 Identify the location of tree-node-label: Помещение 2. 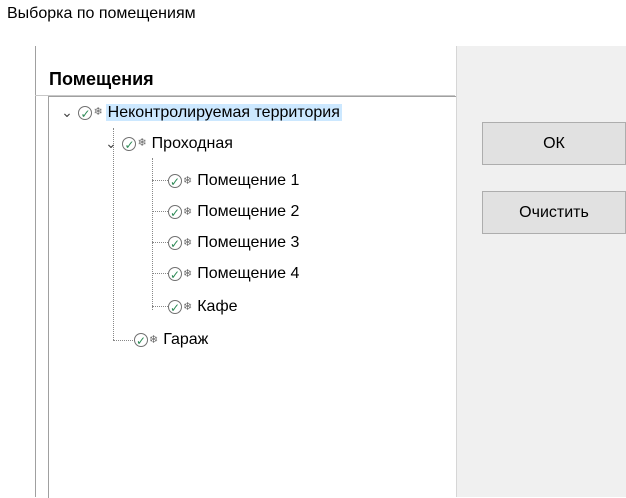
(248, 211).